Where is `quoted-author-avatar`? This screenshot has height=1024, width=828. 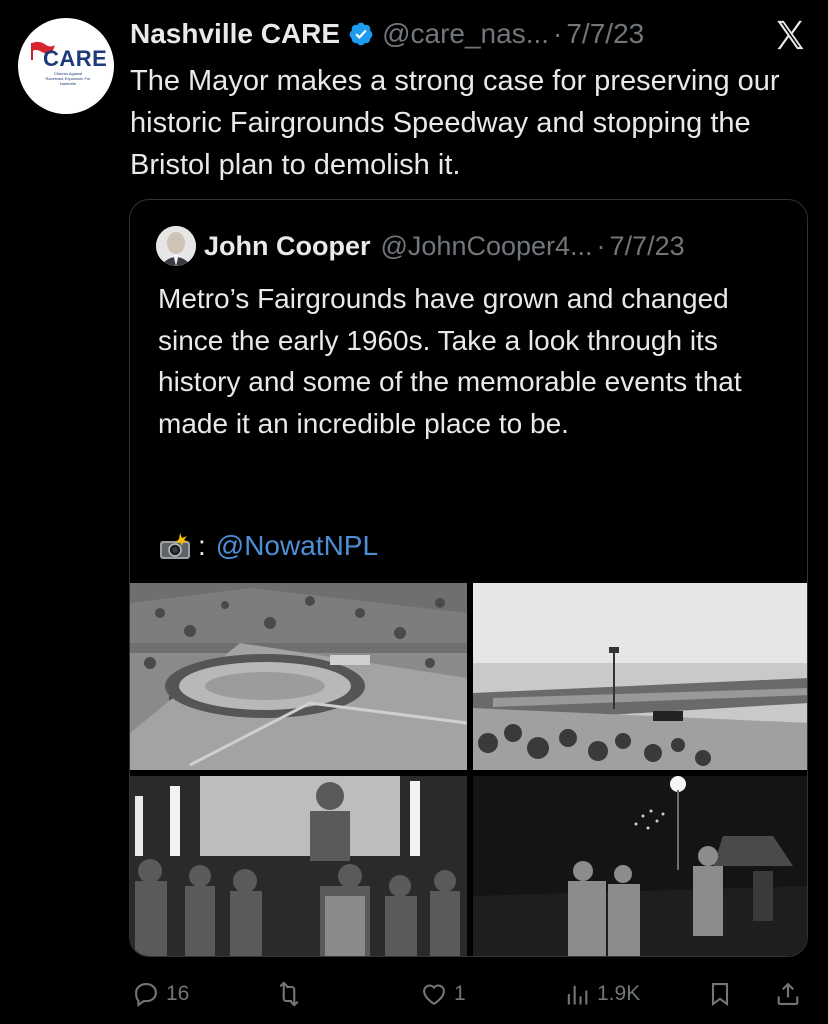
quoted-author-avatar is located at coordinates (176, 246).